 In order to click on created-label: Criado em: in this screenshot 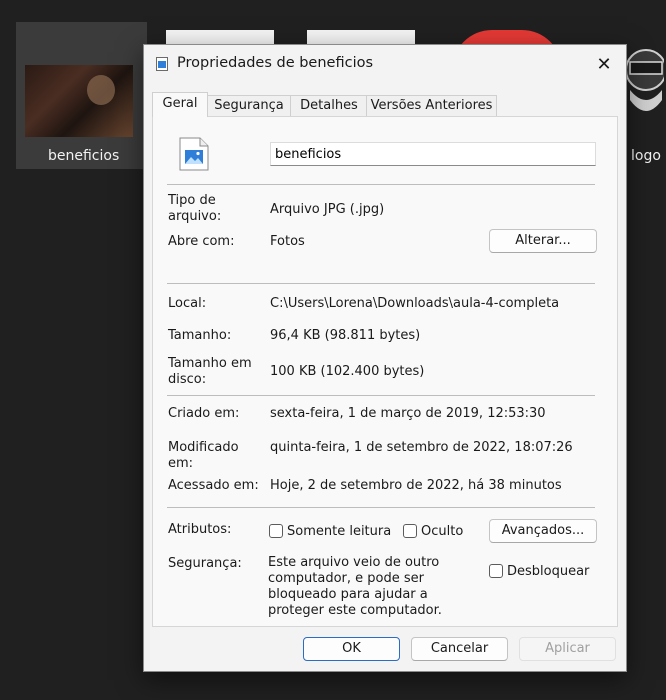, I will do `click(204, 413)`.